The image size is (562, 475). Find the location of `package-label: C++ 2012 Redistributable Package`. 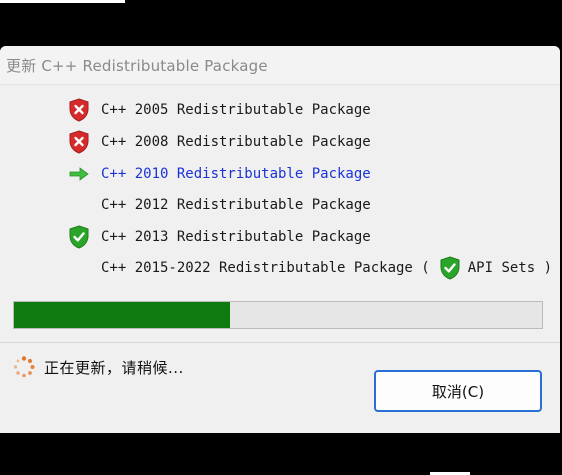

package-label: C++ 2012 Redistributable Package is located at coordinates (236, 205).